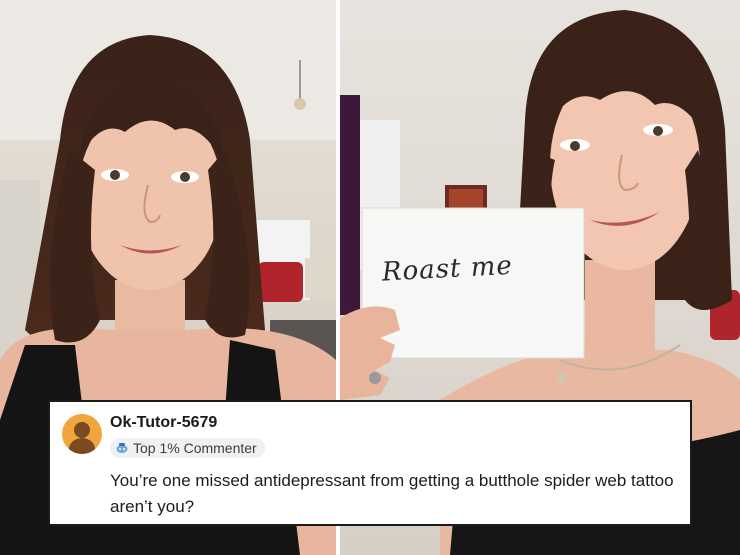  I want to click on comment-username: Ok-Tutor-5679, so click(164, 422).